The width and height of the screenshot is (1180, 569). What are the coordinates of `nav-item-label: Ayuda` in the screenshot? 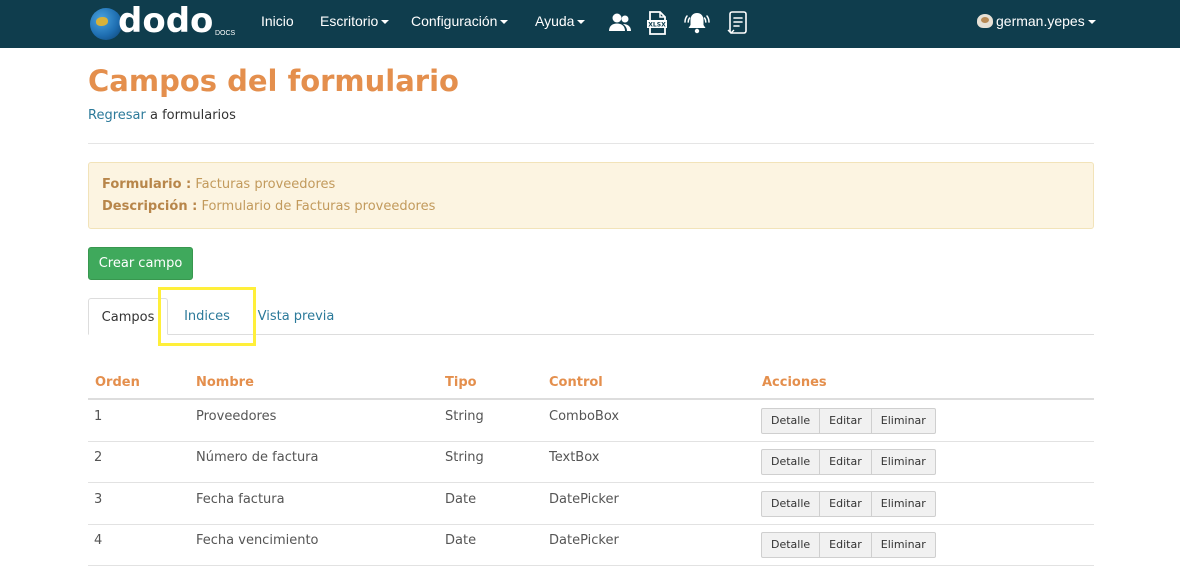 It's located at (555, 21).